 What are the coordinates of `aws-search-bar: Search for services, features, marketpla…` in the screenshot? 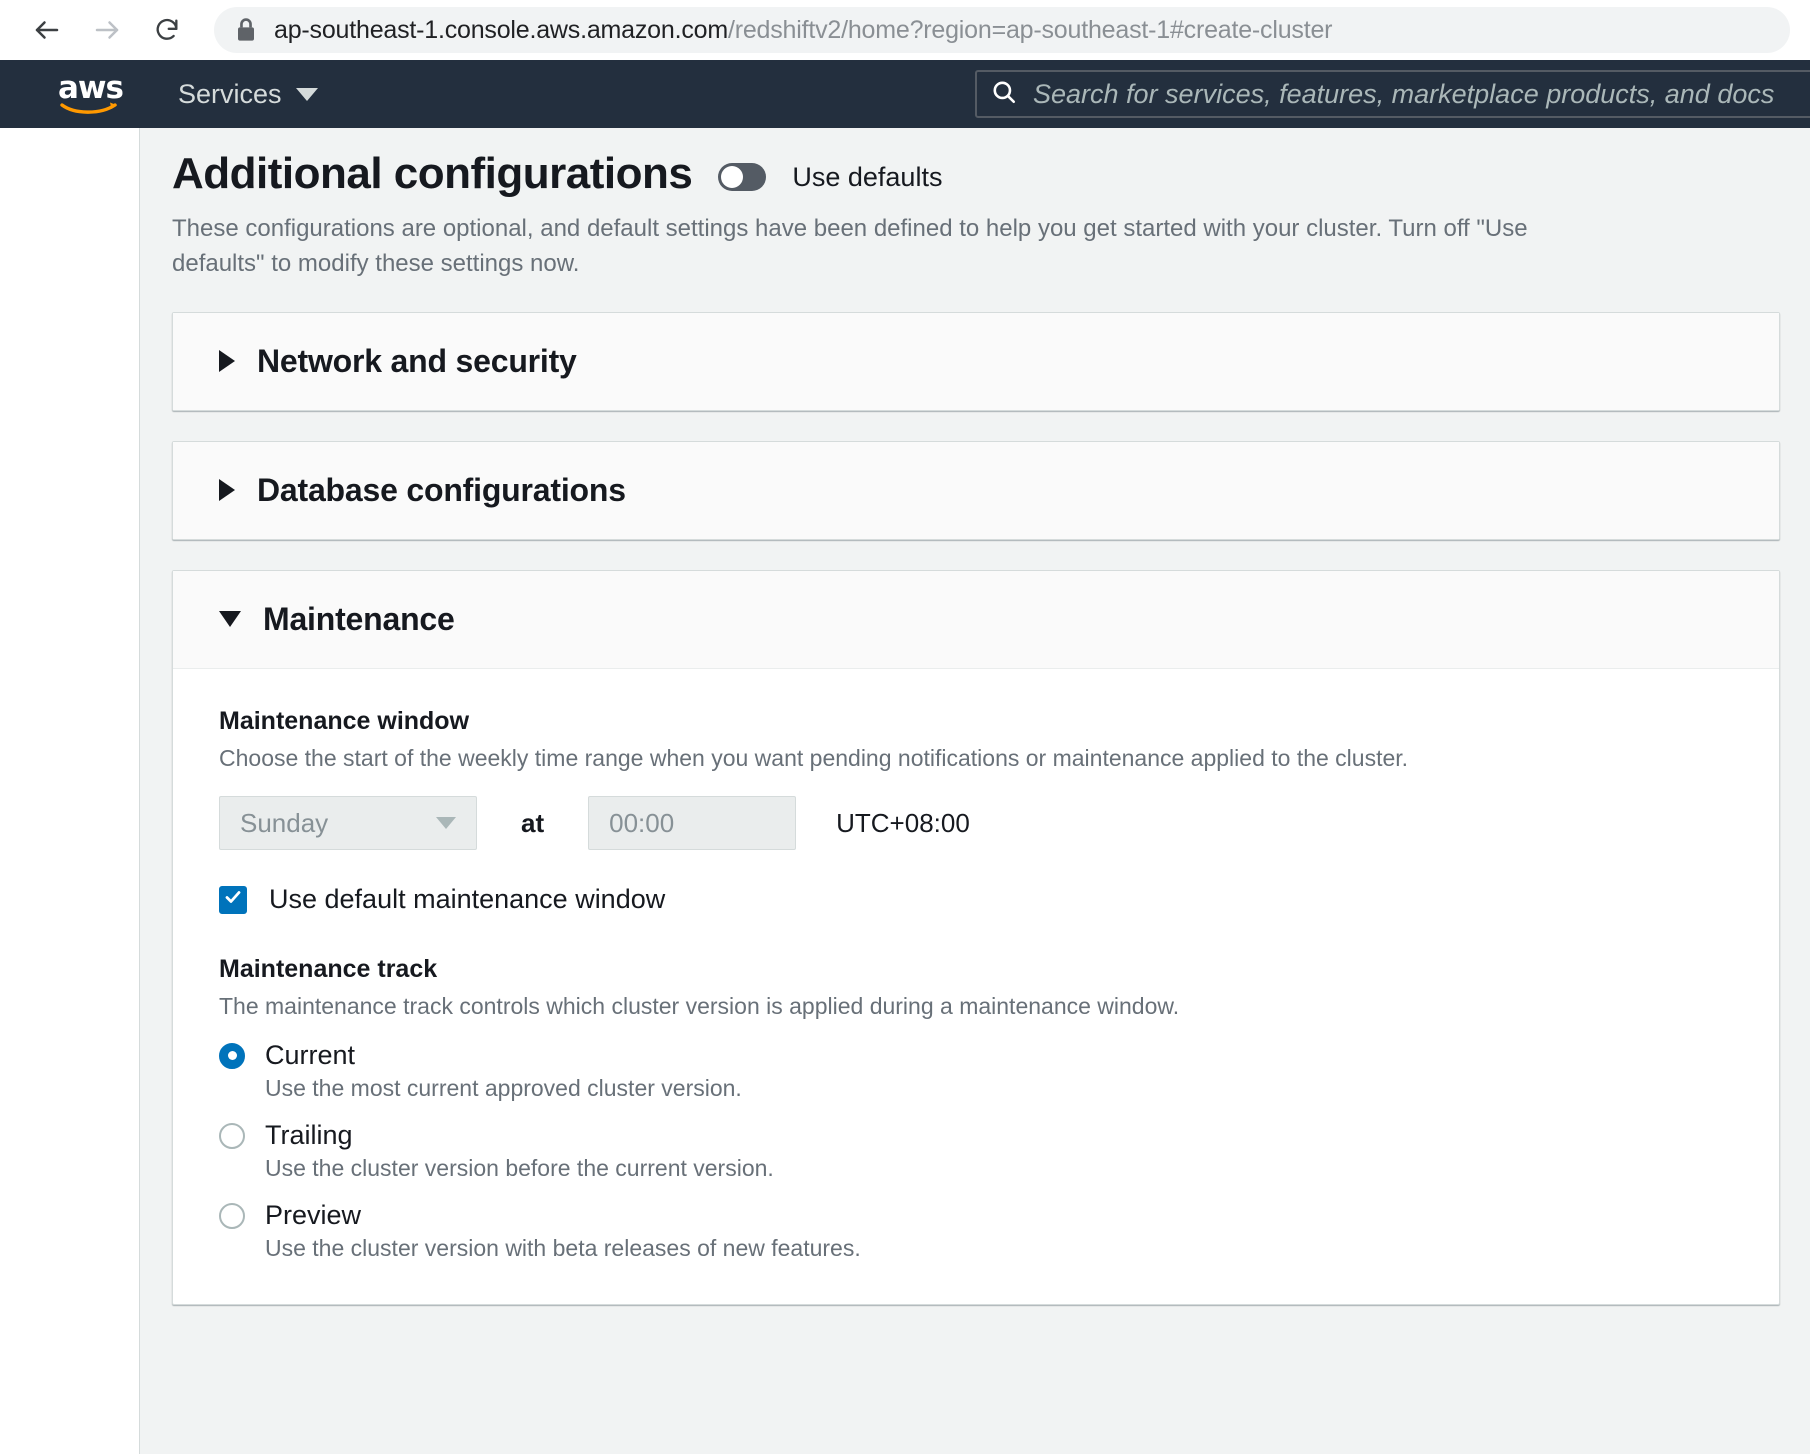 It's located at (1392, 94).